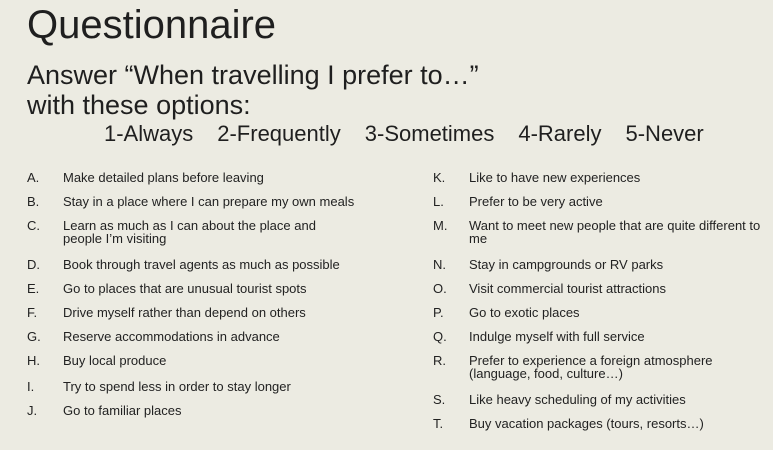 Image resolution: width=773 pixels, height=450 pixels. Describe the element at coordinates (32, 410) in the screenshot. I see `item-letter: J.` at that location.